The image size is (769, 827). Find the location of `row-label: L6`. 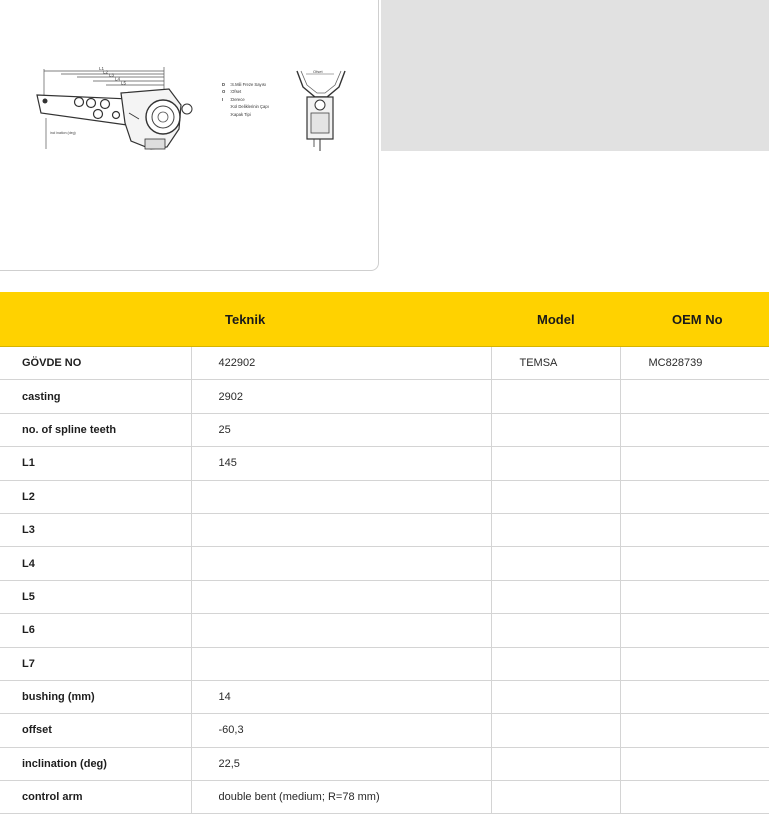

row-label: L6 is located at coordinates (96, 630).